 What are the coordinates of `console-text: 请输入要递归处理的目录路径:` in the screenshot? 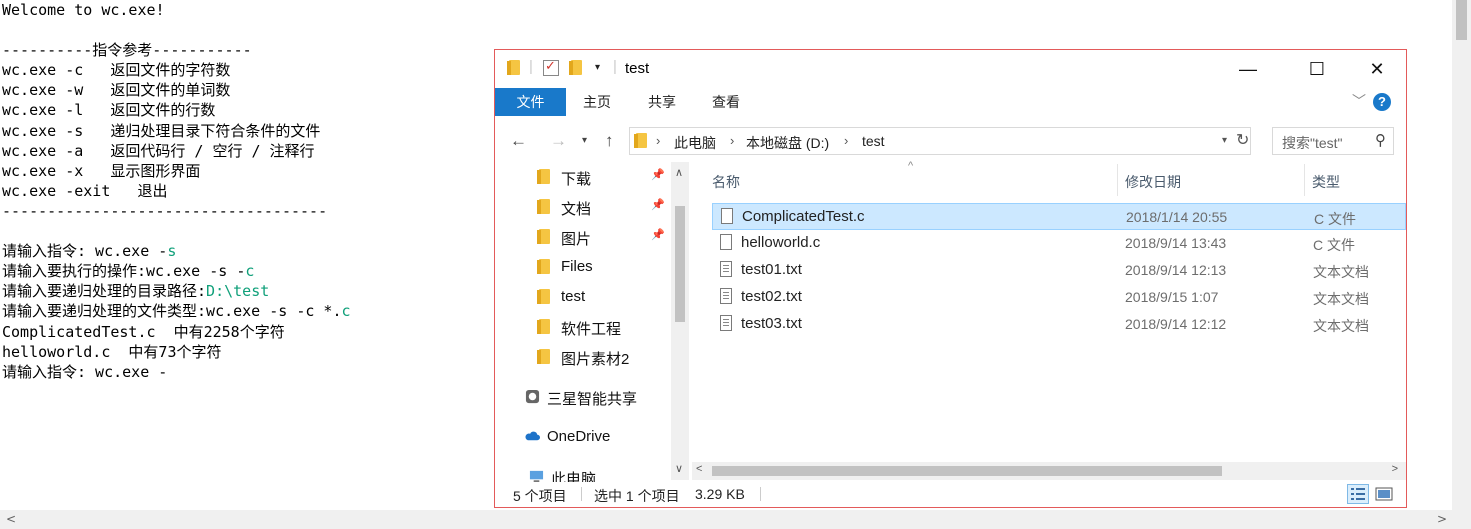 It's located at (104, 291).